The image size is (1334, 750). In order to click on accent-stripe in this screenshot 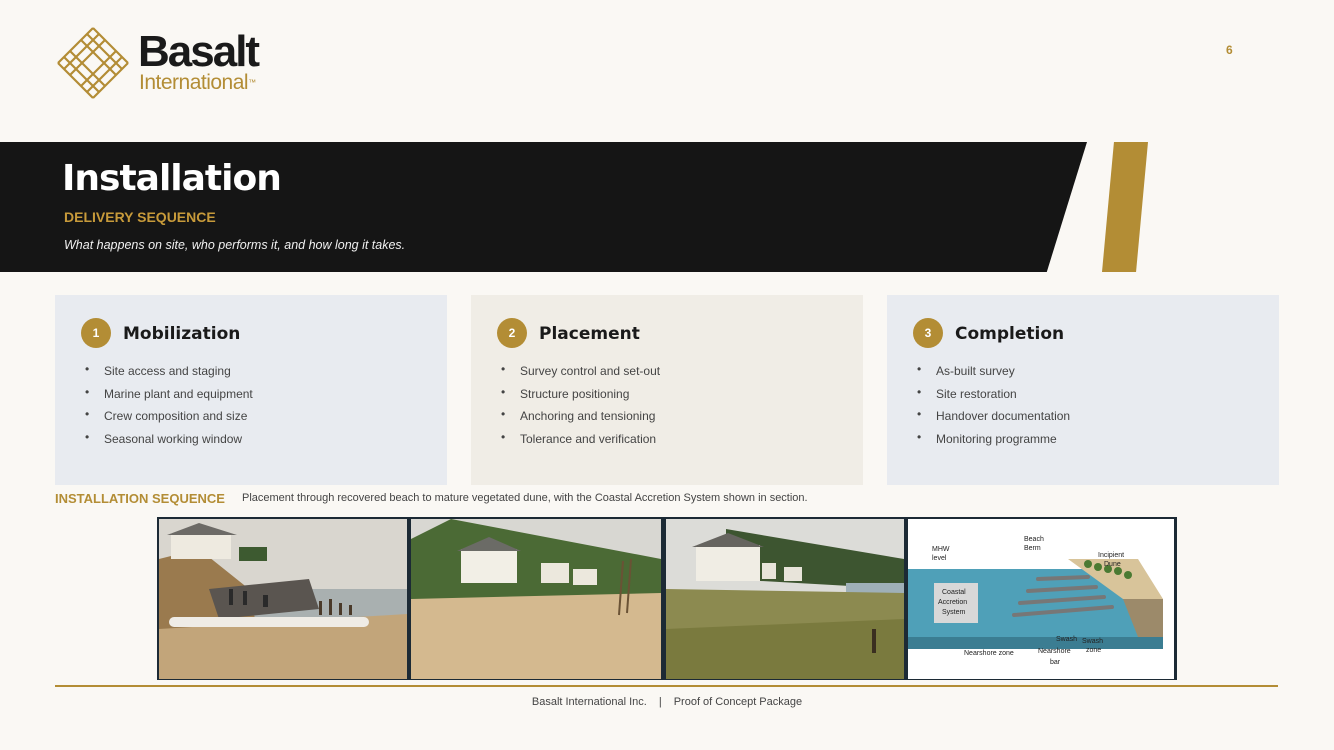, I will do `click(1125, 207)`.